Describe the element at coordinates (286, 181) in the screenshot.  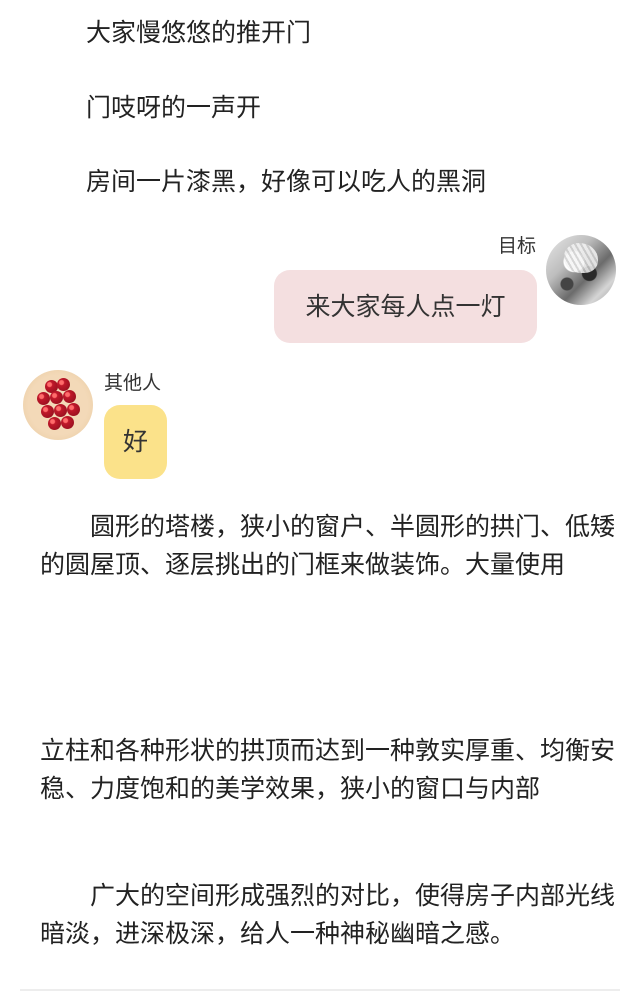
I see `narration-line-3: 房间一片漆黑，好像可以吃人的黑洞` at that location.